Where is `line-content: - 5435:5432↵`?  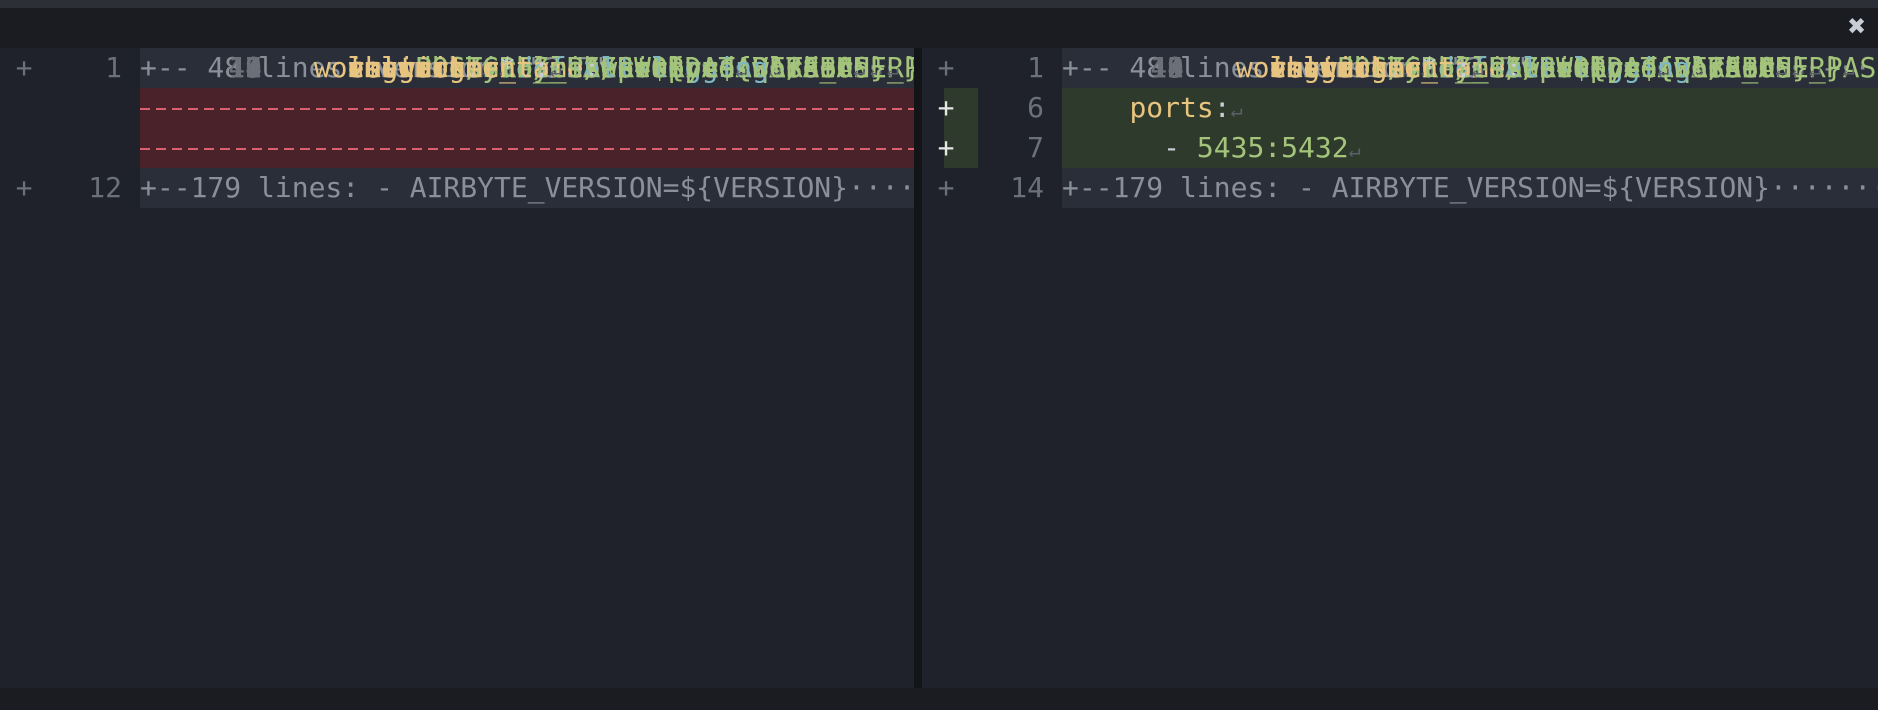
line-content: - 5435:5432↵ is located at coordinates (1470, 148).